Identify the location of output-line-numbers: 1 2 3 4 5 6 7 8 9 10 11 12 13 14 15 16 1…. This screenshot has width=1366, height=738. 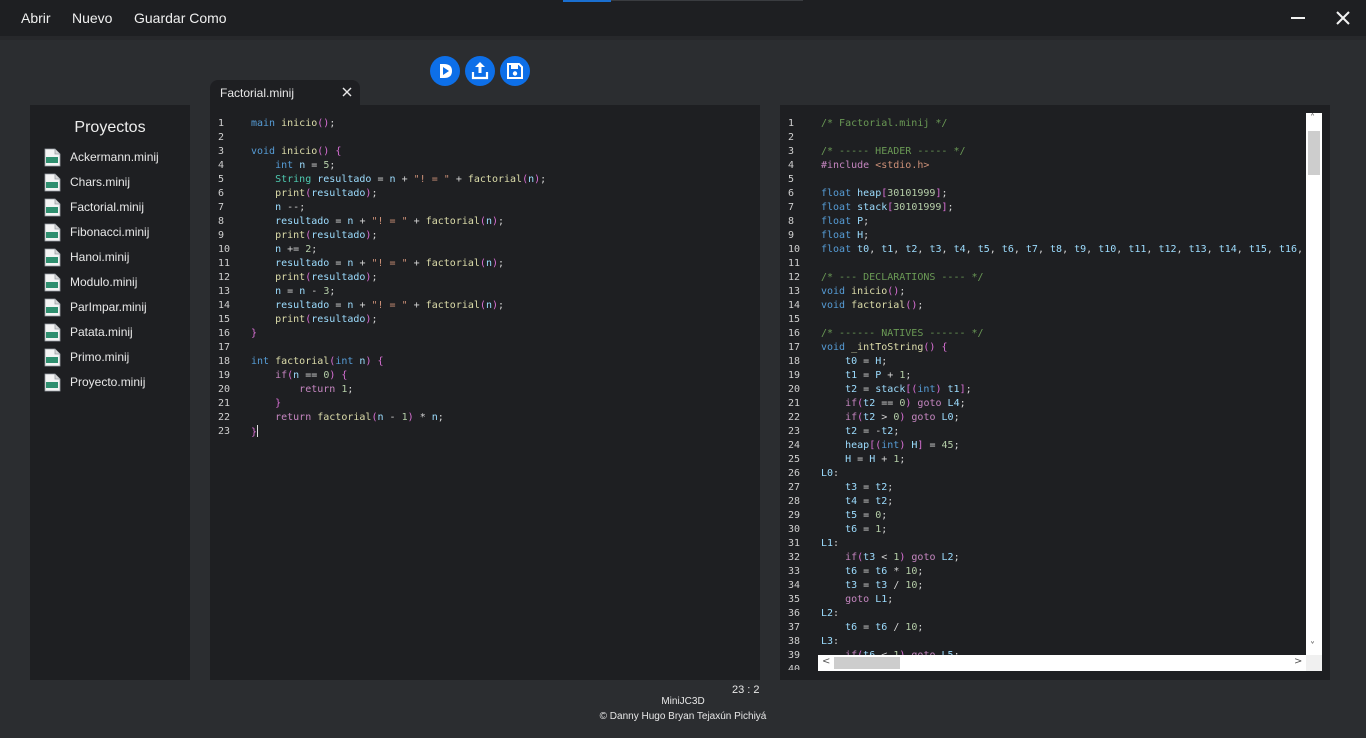
(794, 394).